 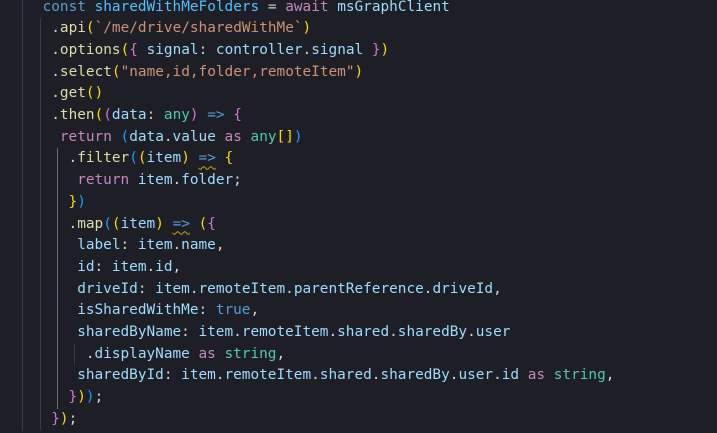 What do you see at coordinates (129, 332) in the screenshot?
I see `code-token: sharedByName` at bounding box center [129, 332].